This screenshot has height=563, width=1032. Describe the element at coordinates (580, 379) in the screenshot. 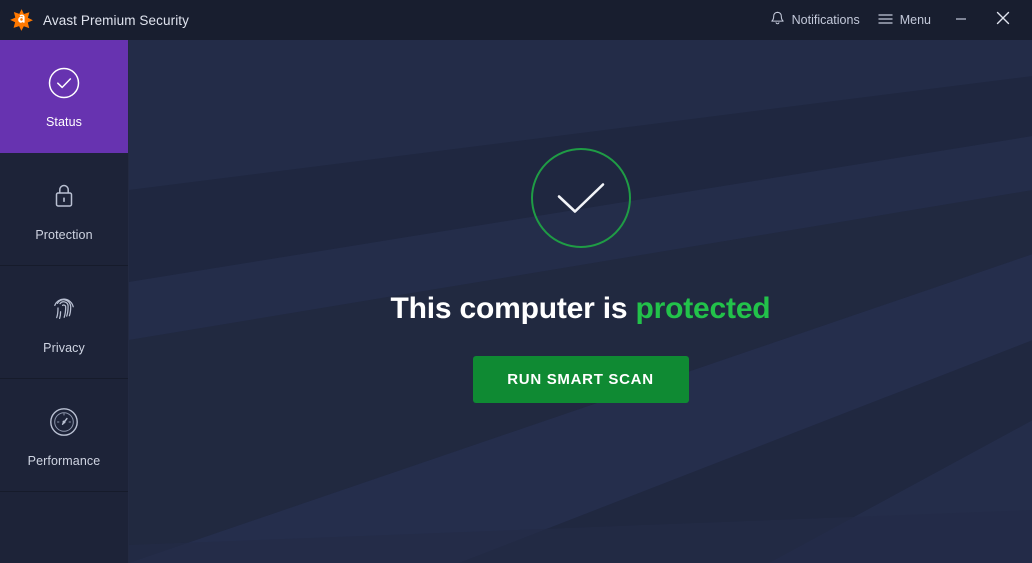

I see `run-smart-scan-button: RUN SMART SCAN` at that location.